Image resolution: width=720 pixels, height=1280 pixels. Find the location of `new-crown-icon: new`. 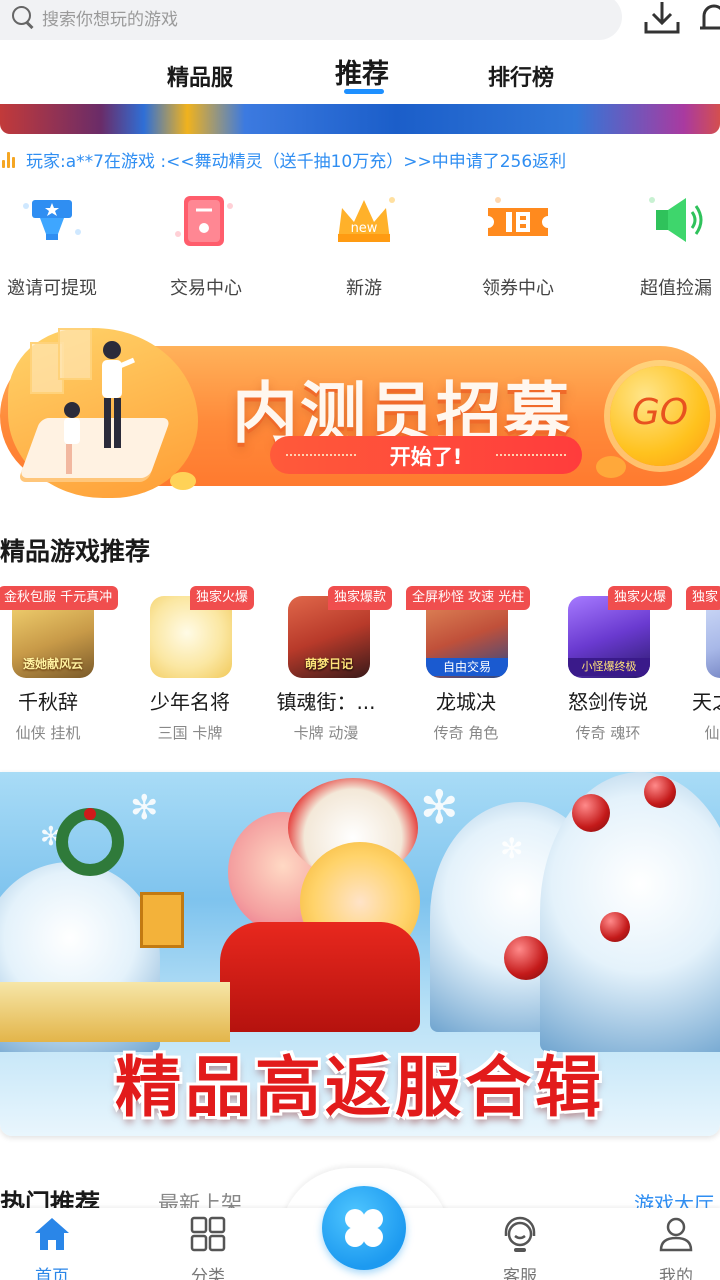

new-crown-icon: new is located at coordinates (366, 219).